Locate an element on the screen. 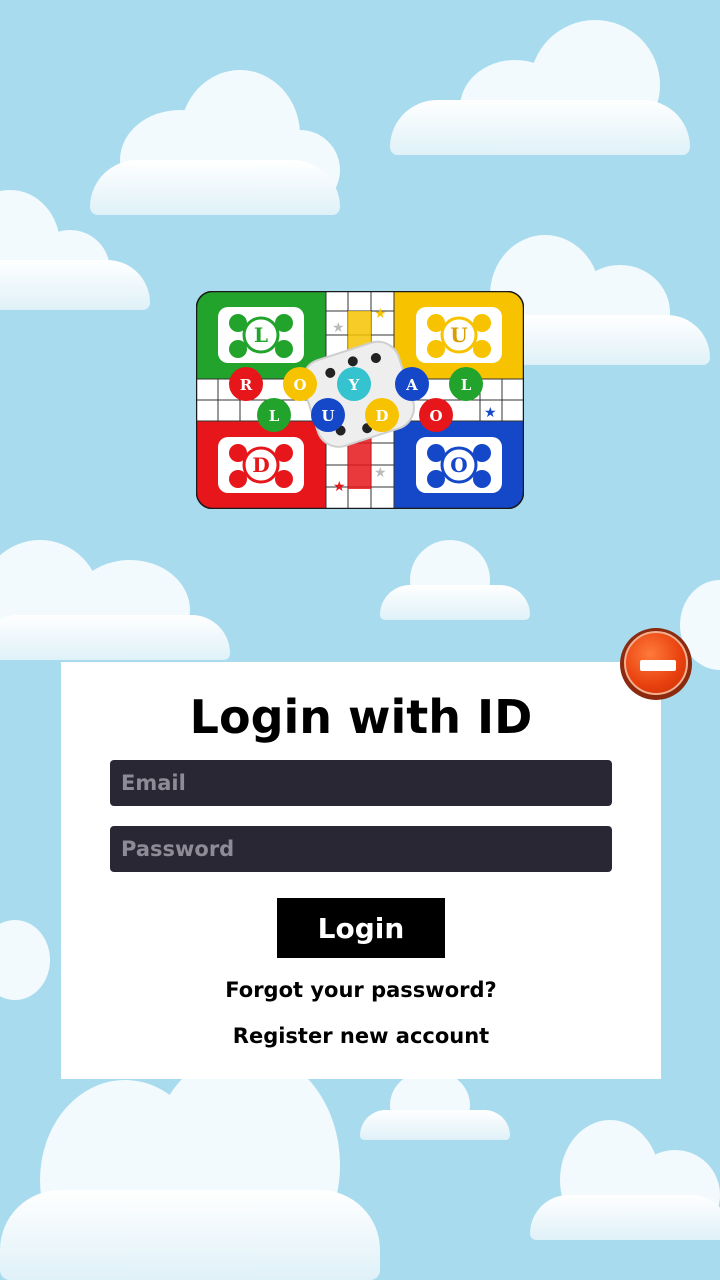  logo-letter: Y is located at coordinates (354, 385).